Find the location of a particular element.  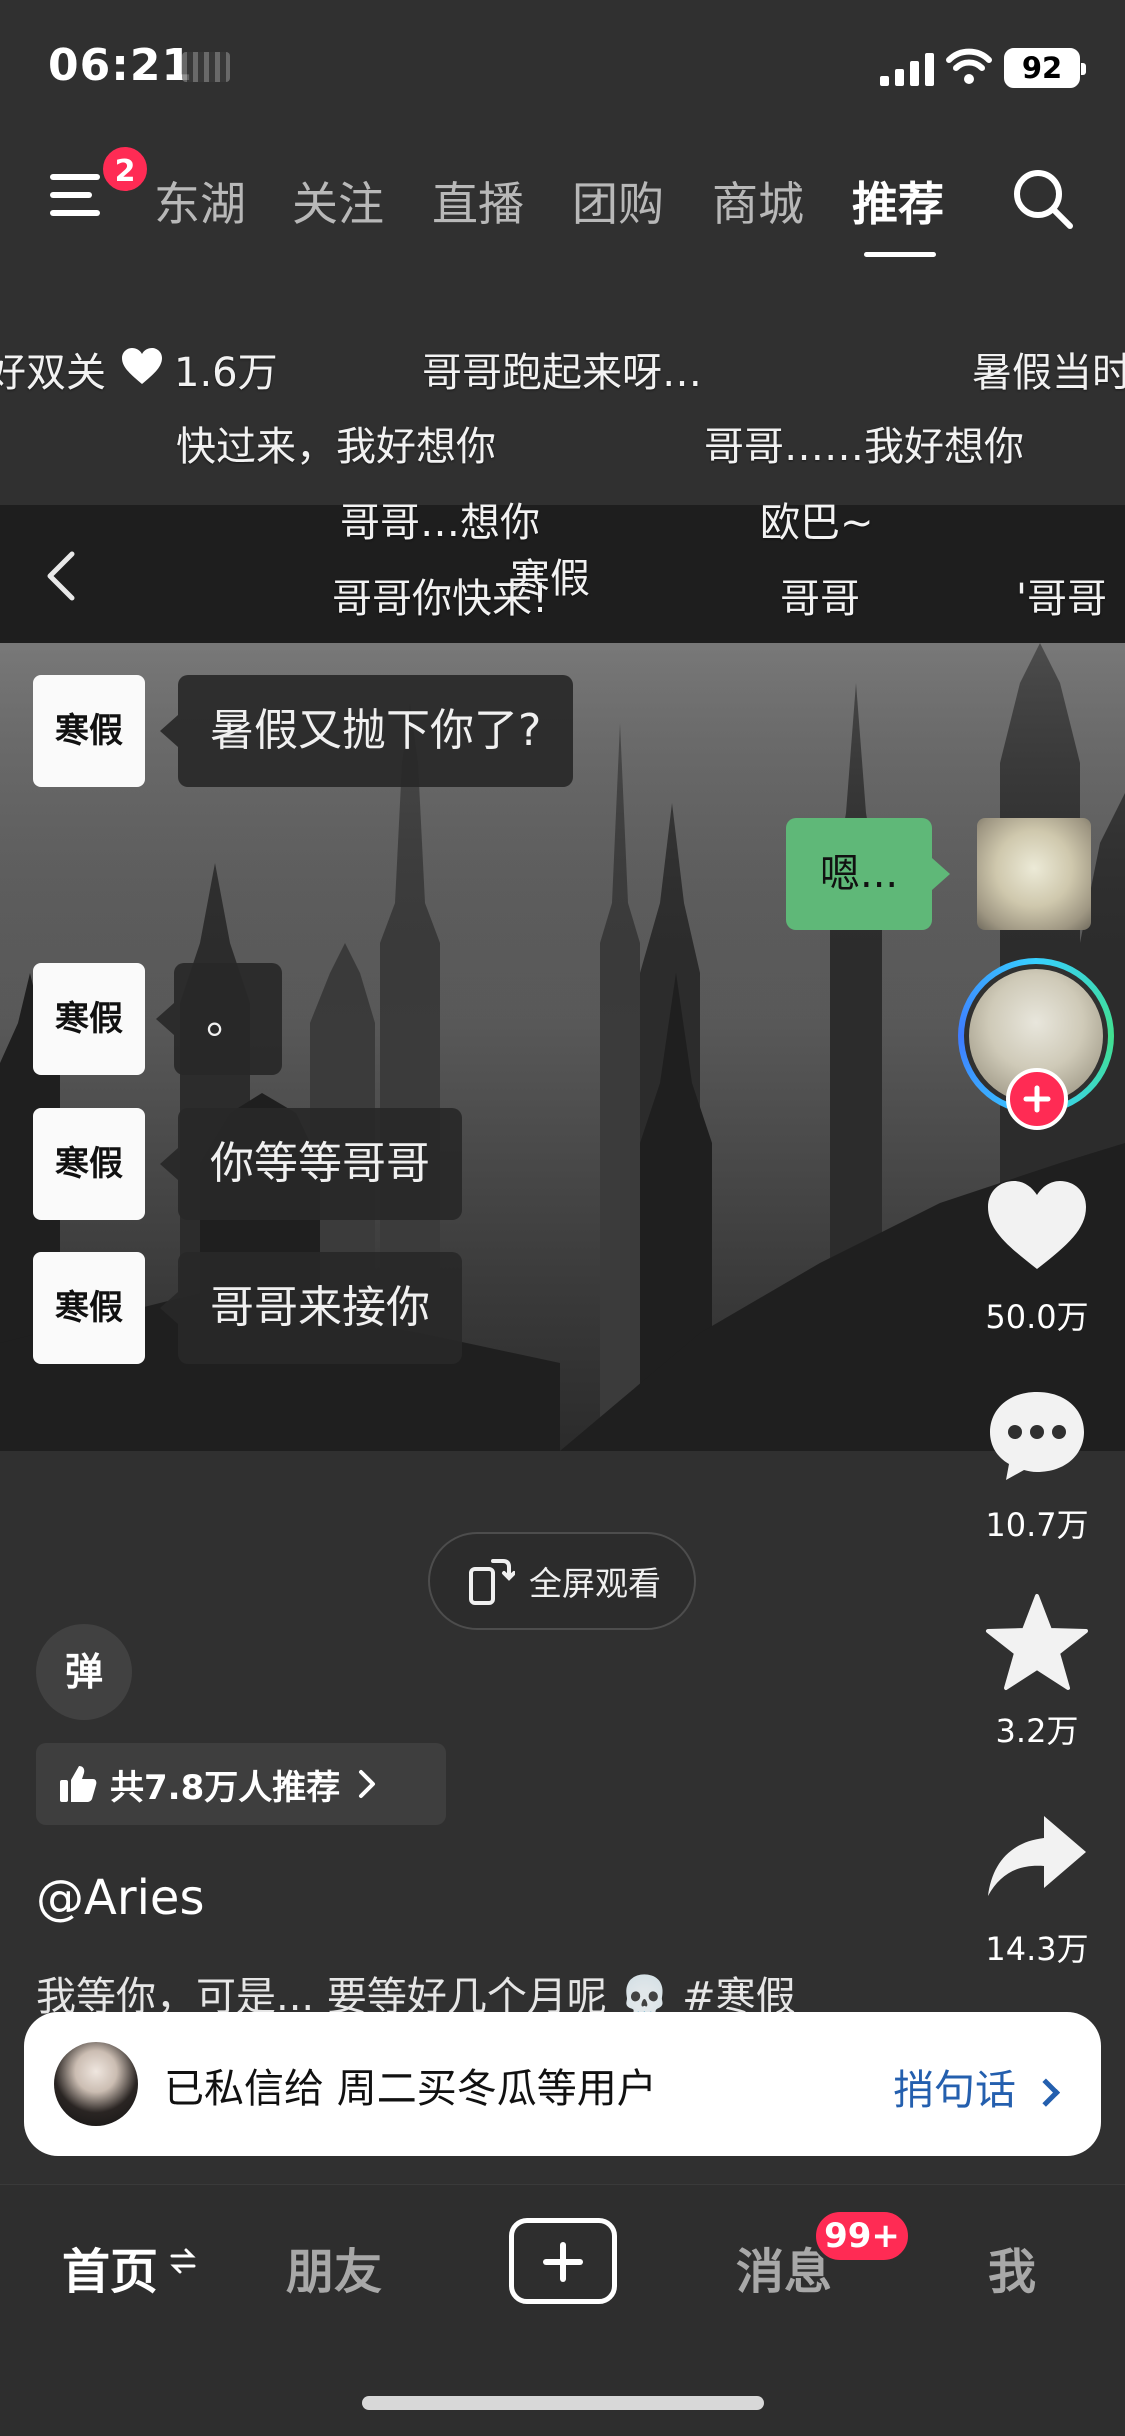

battery-indicator: 92 is located at coordinates (1045, 68).